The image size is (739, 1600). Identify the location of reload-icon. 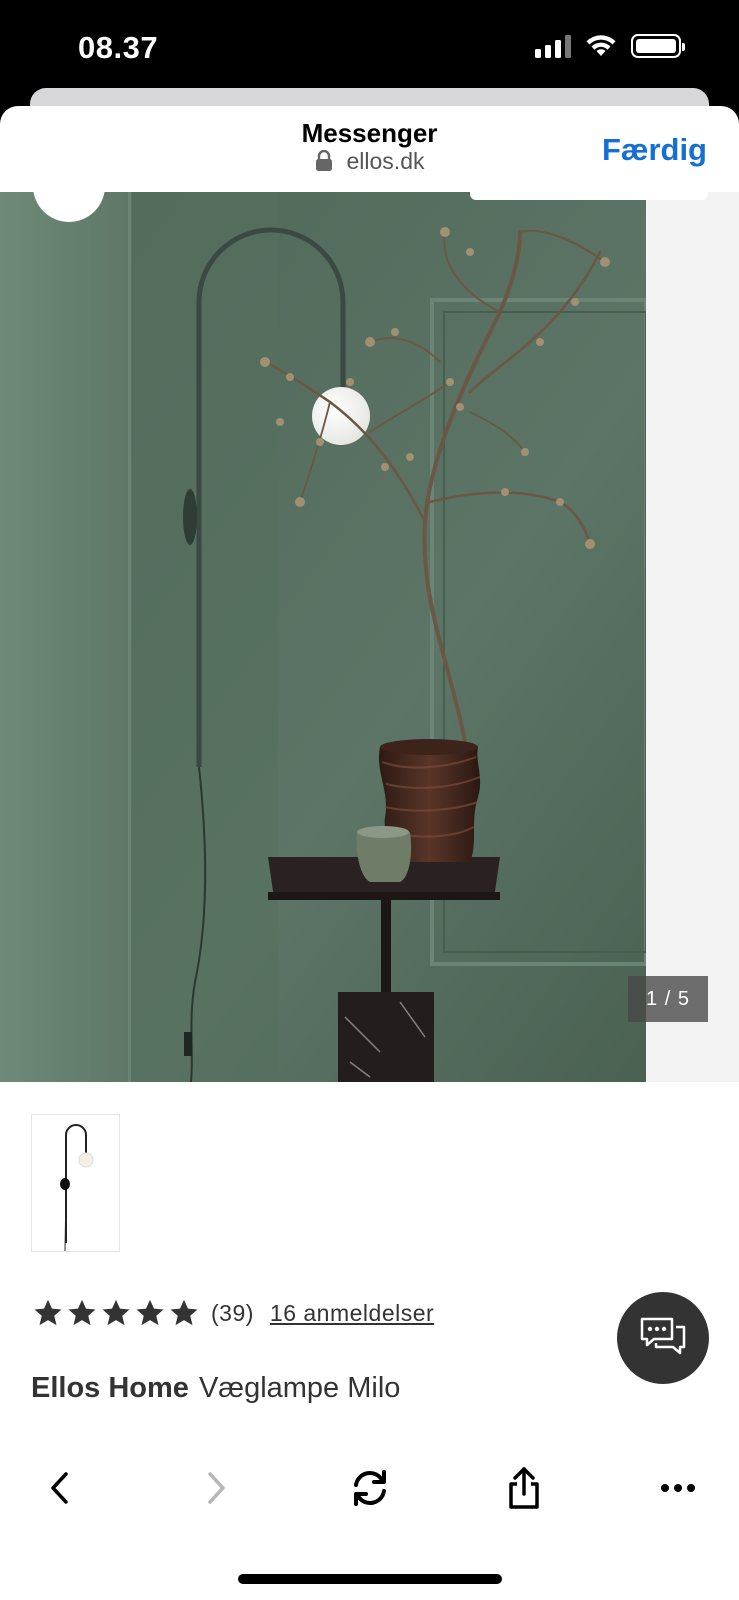
(370, 1488).